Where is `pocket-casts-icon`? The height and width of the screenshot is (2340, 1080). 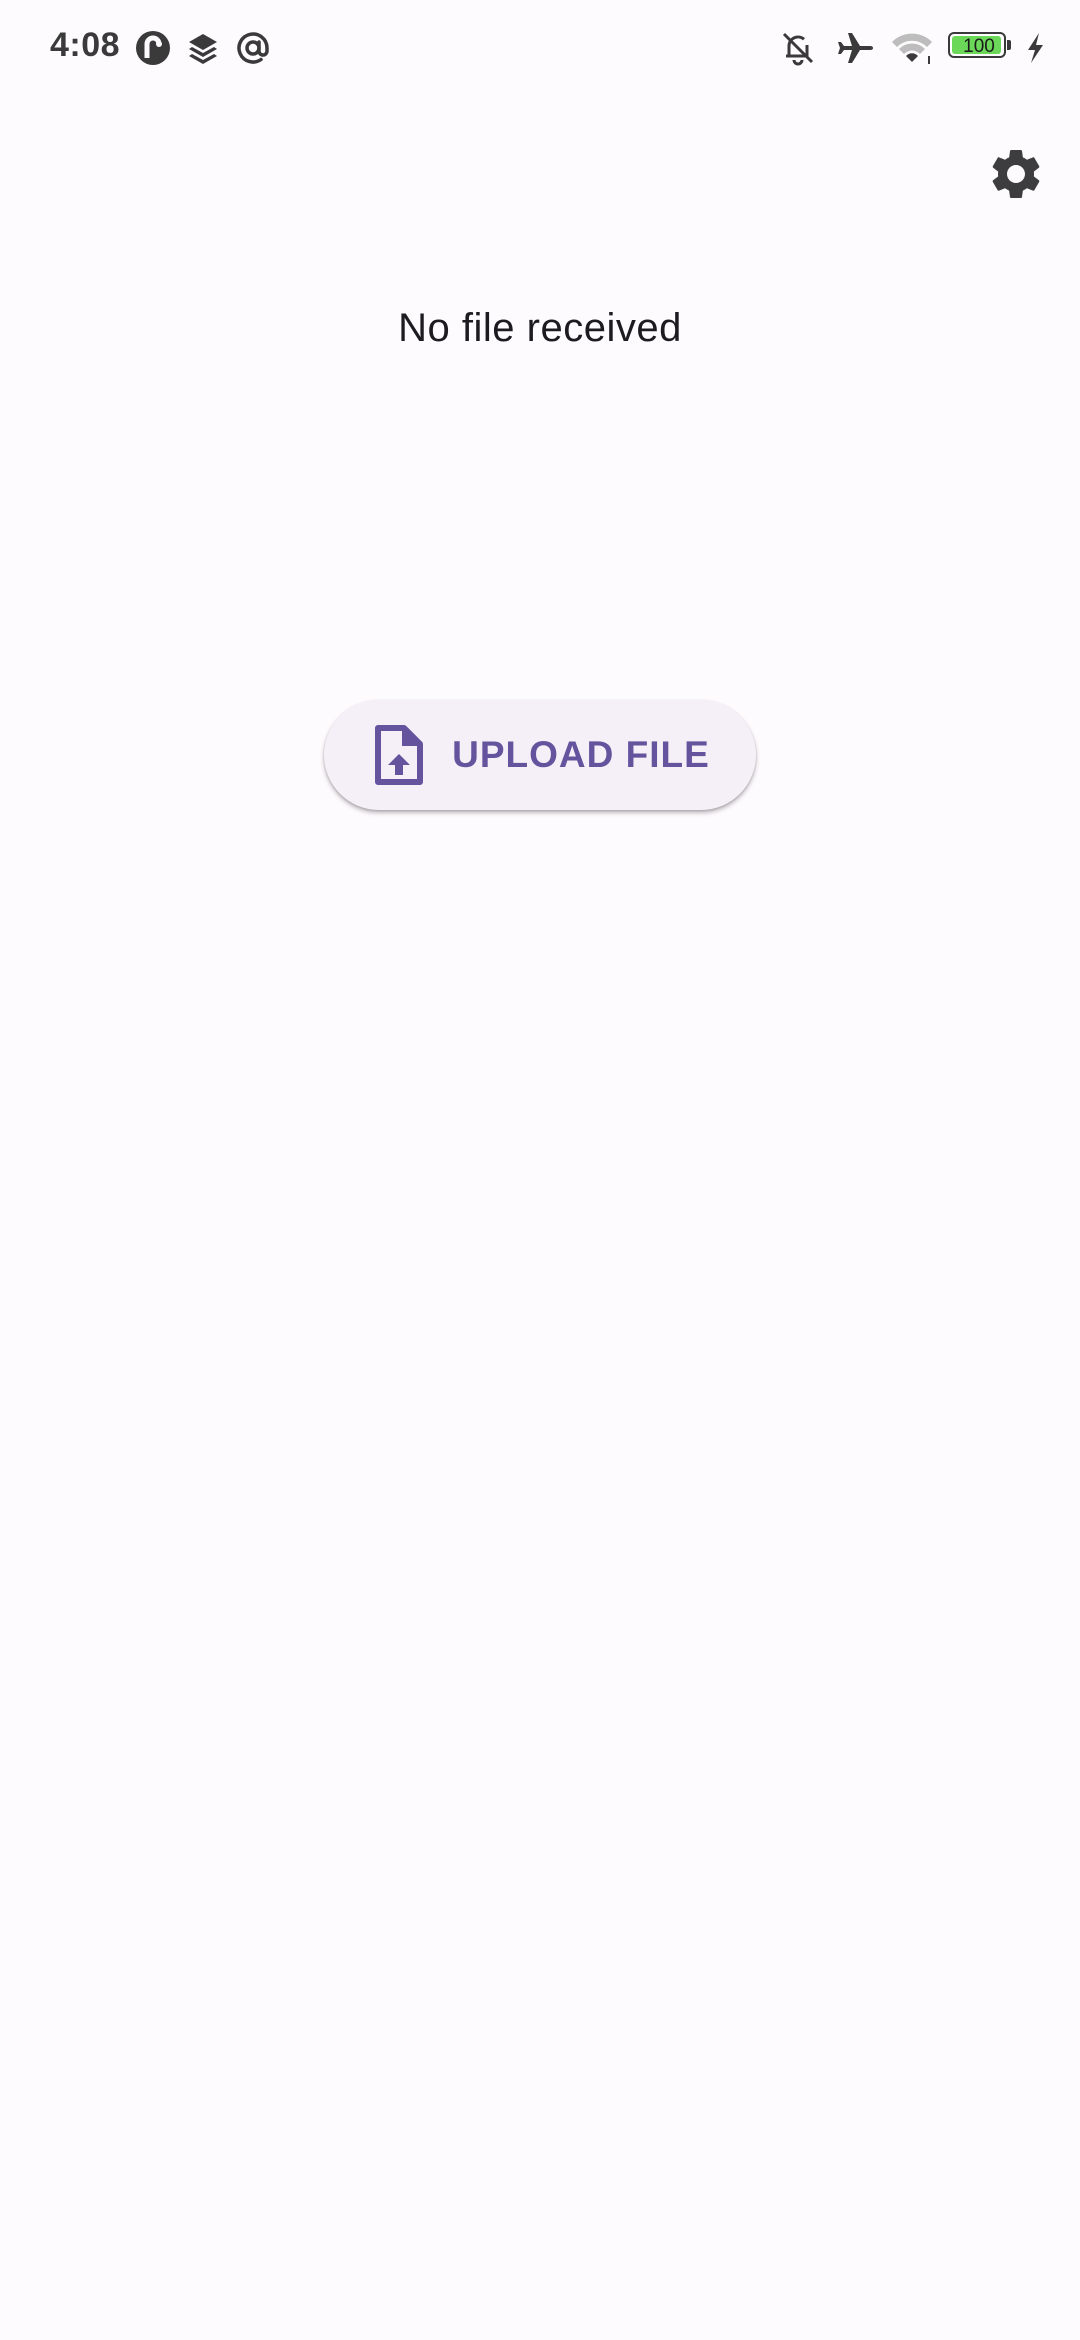 pocket-casts-icon is located at coordinates (153, 48).